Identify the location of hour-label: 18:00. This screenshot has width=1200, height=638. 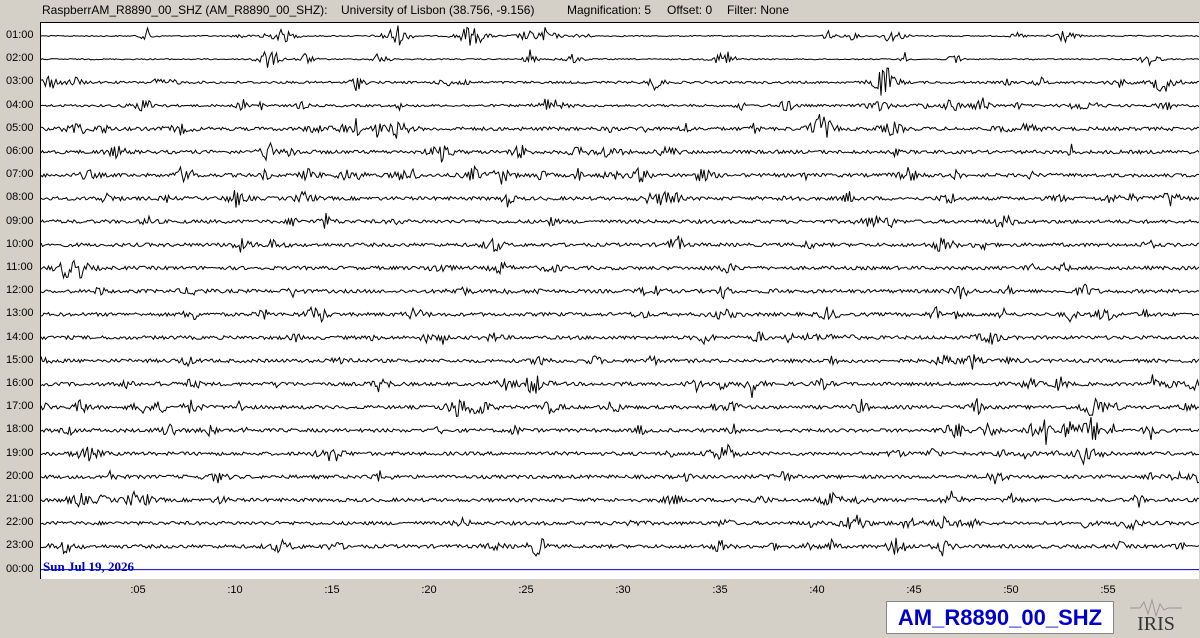
(20, 429).